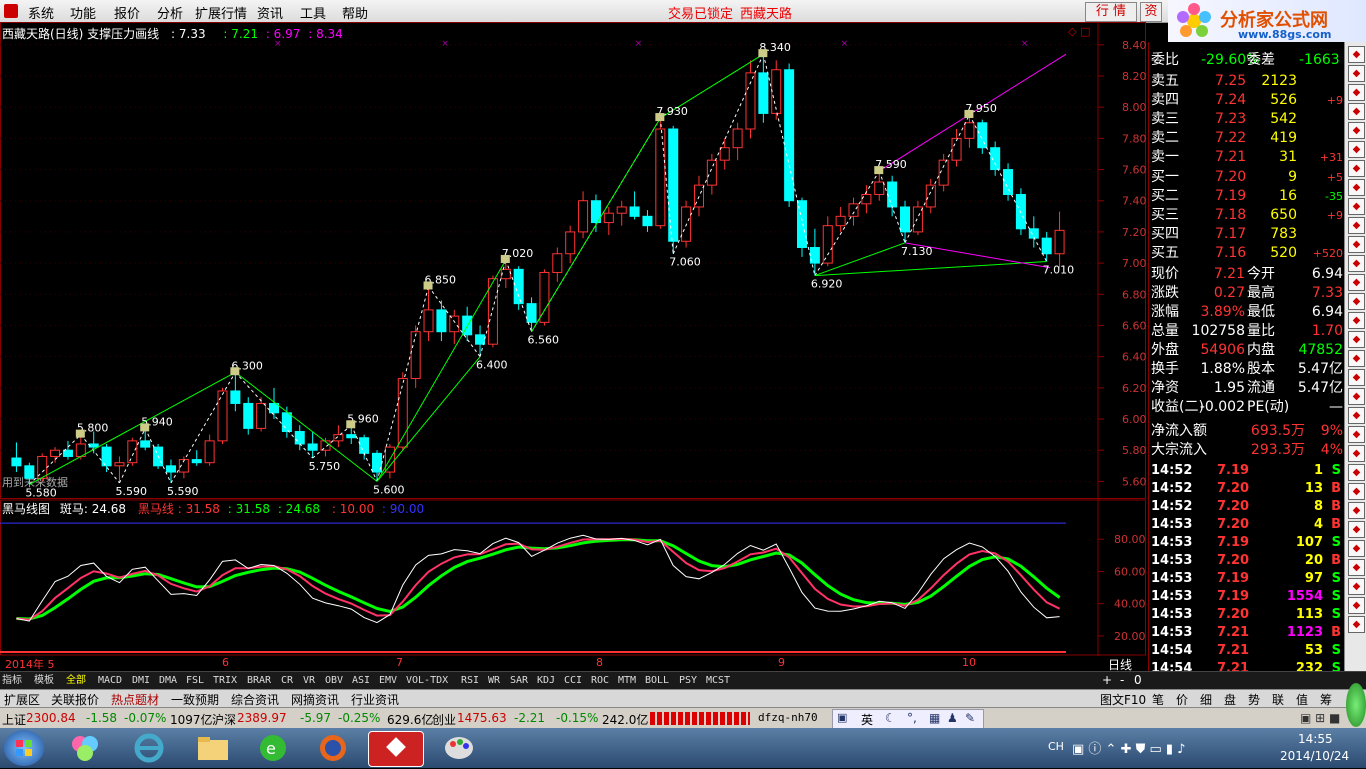  Describe the element at coordinates (657, 681) in the screenshot. I see `indicator-tab-22: BOLL` at that location.